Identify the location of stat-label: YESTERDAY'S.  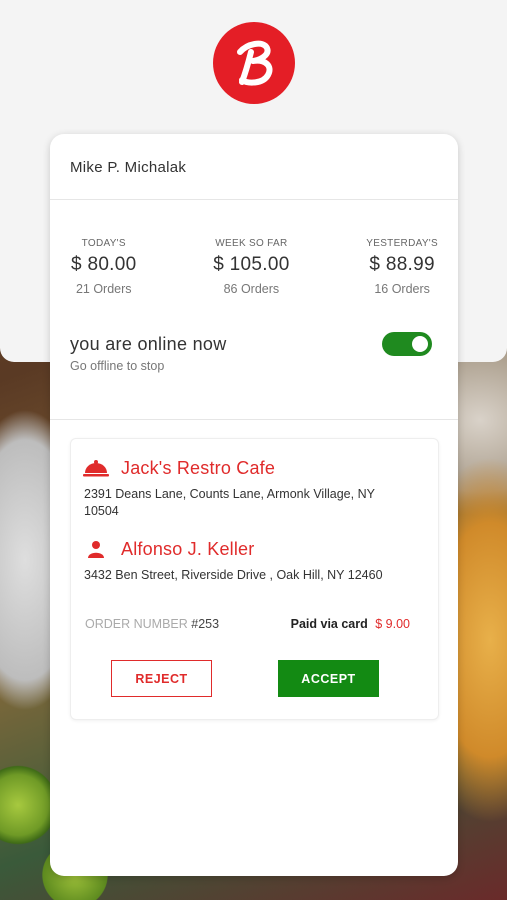
(402, 243).